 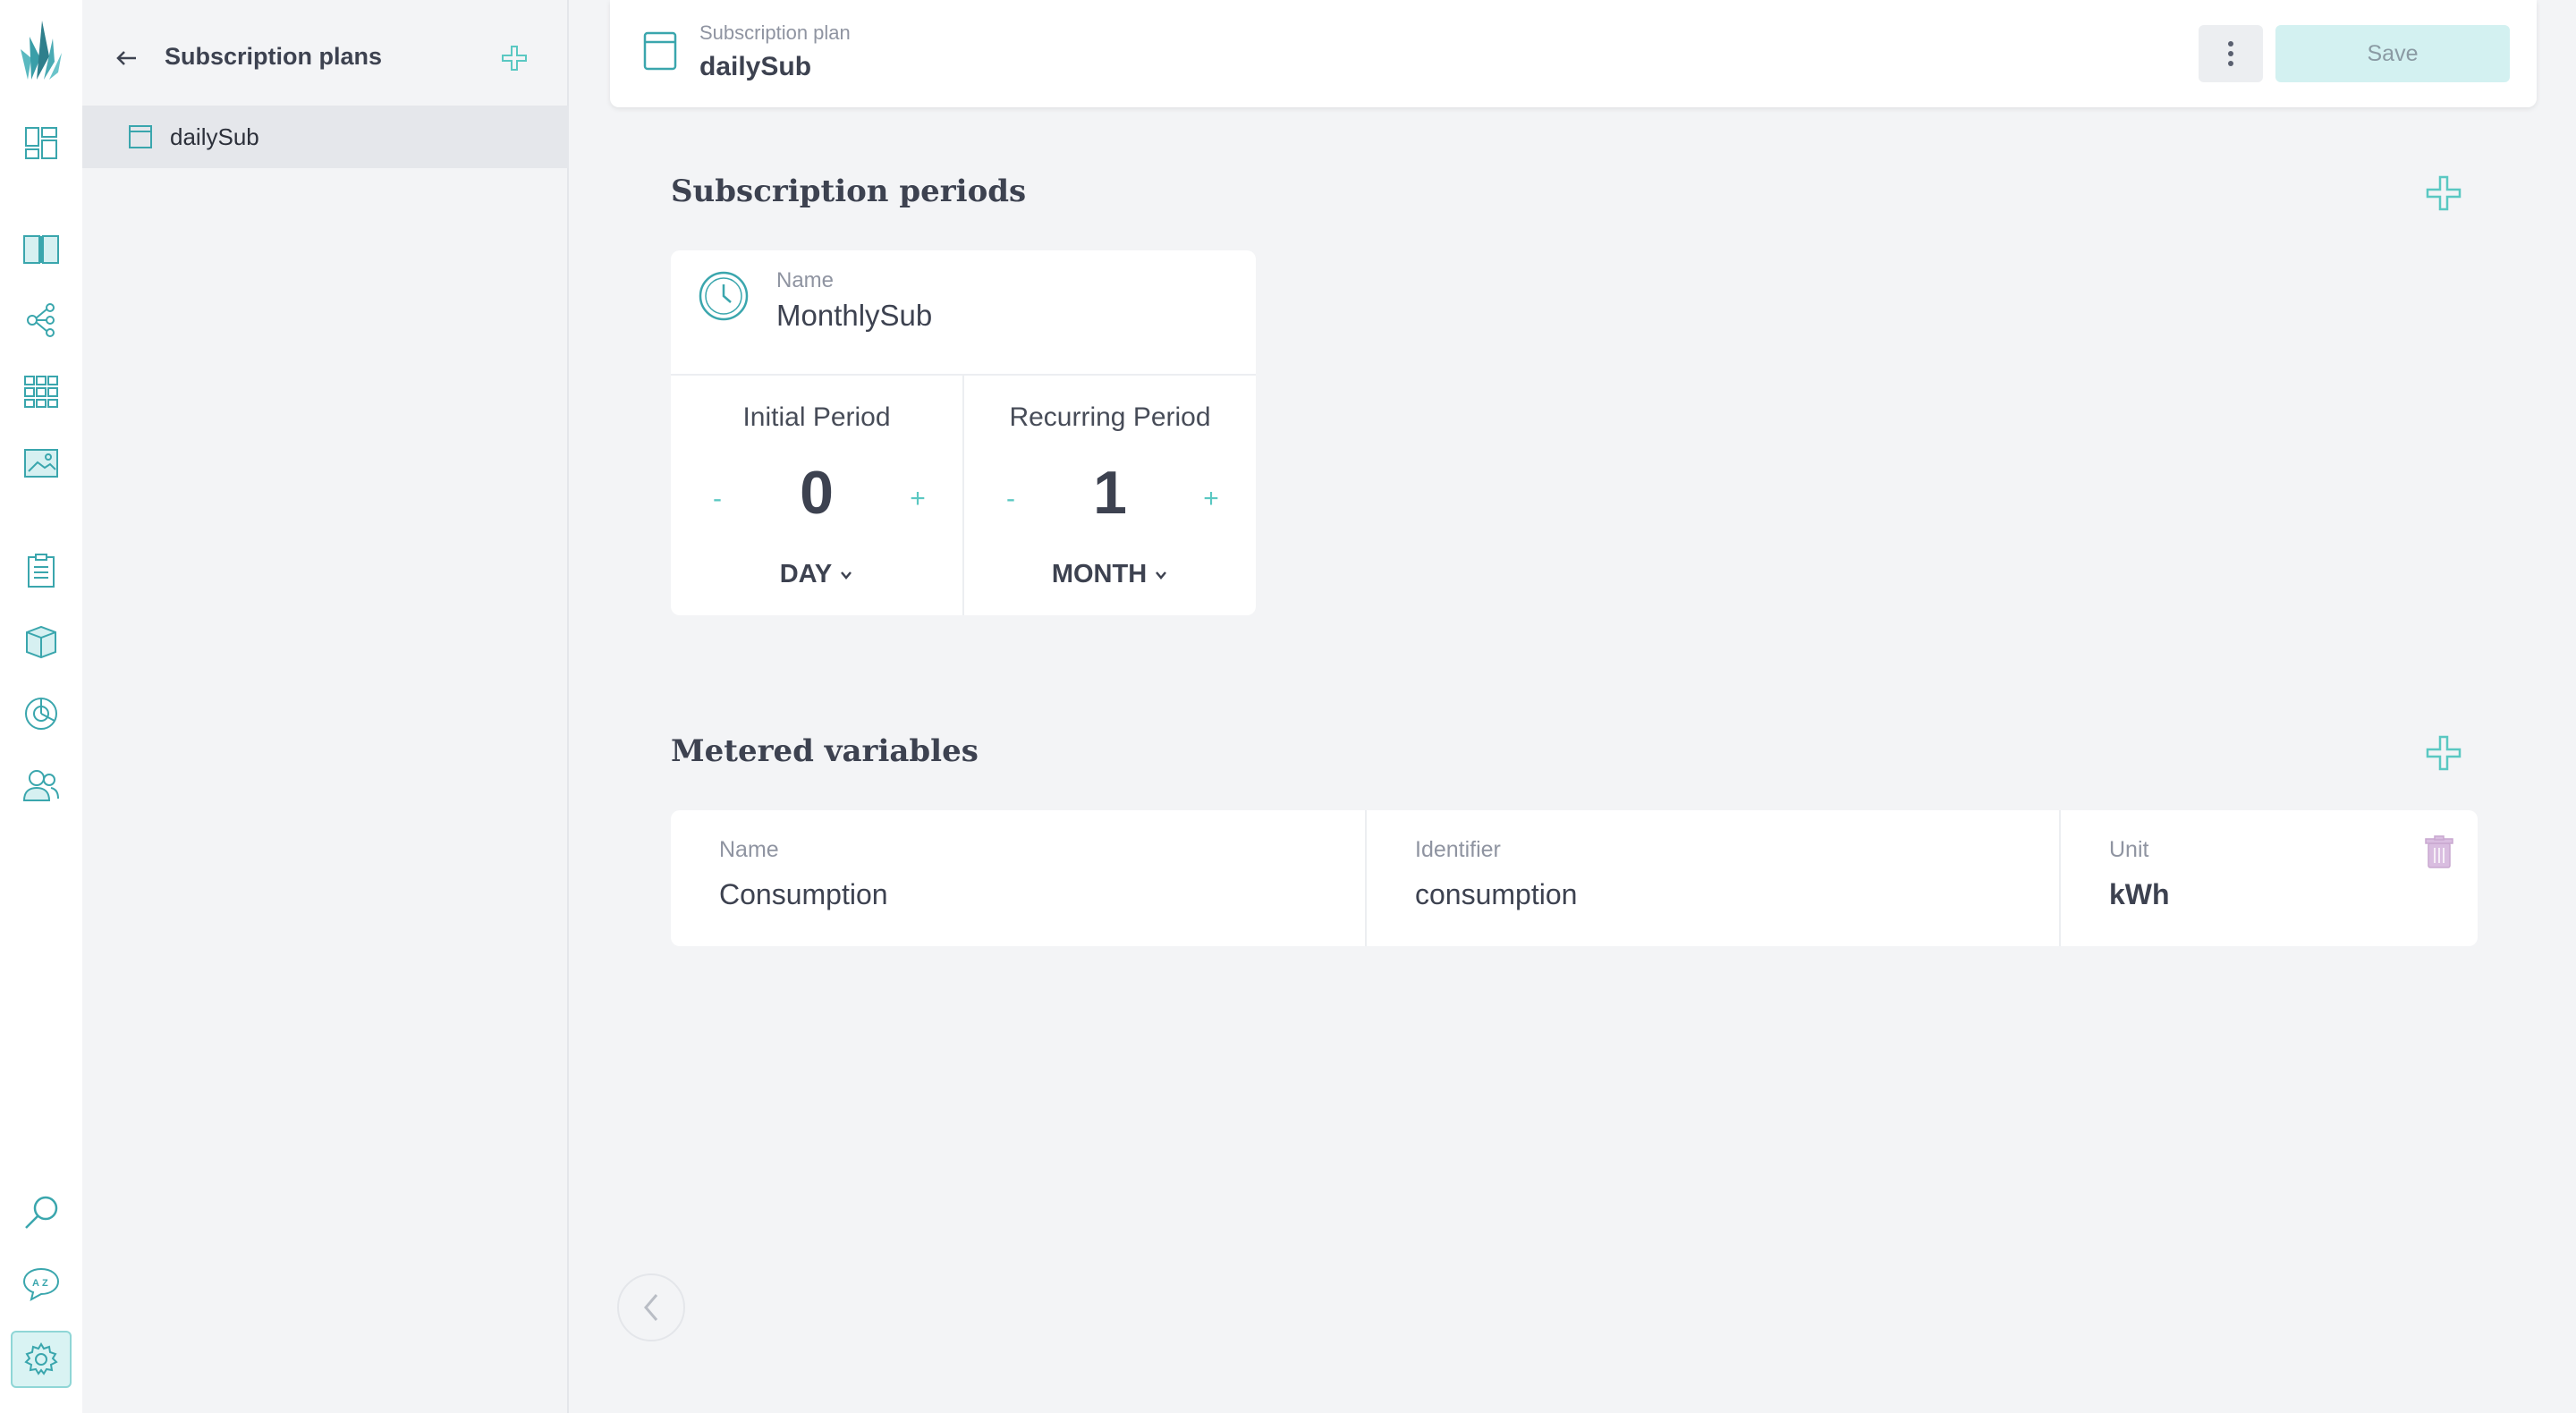 I want to click on initial-period-unit-select: DAY, so click(x=816, y=574).